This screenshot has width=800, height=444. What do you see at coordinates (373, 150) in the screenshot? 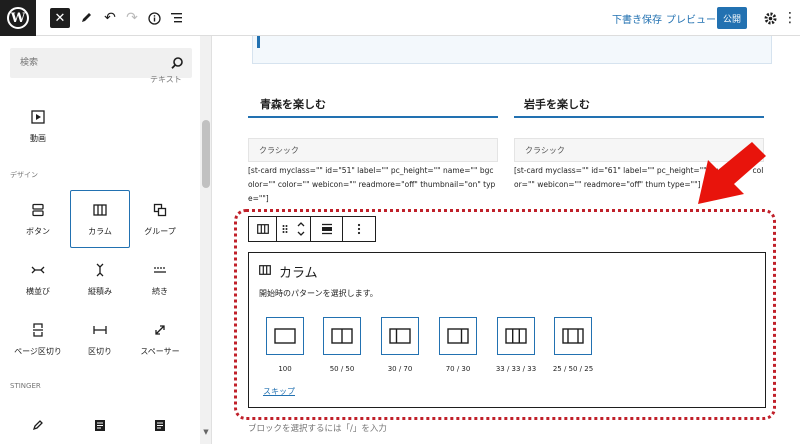
I see `classic-block-aomori: クラシック` at bounding box center [373, 150].